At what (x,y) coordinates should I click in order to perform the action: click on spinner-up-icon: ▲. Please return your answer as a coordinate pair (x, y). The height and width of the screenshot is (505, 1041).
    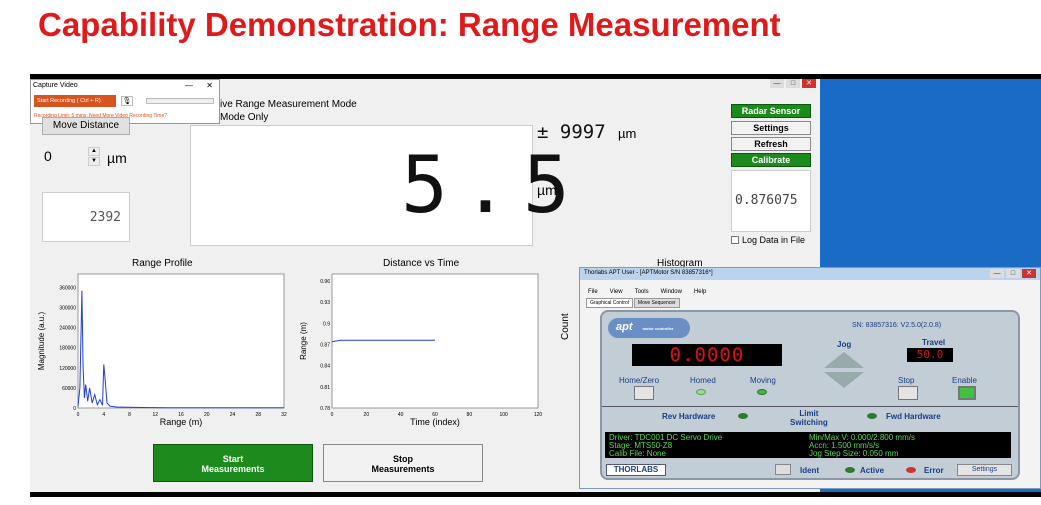
    Looking at the image, I should click on (94, 151).